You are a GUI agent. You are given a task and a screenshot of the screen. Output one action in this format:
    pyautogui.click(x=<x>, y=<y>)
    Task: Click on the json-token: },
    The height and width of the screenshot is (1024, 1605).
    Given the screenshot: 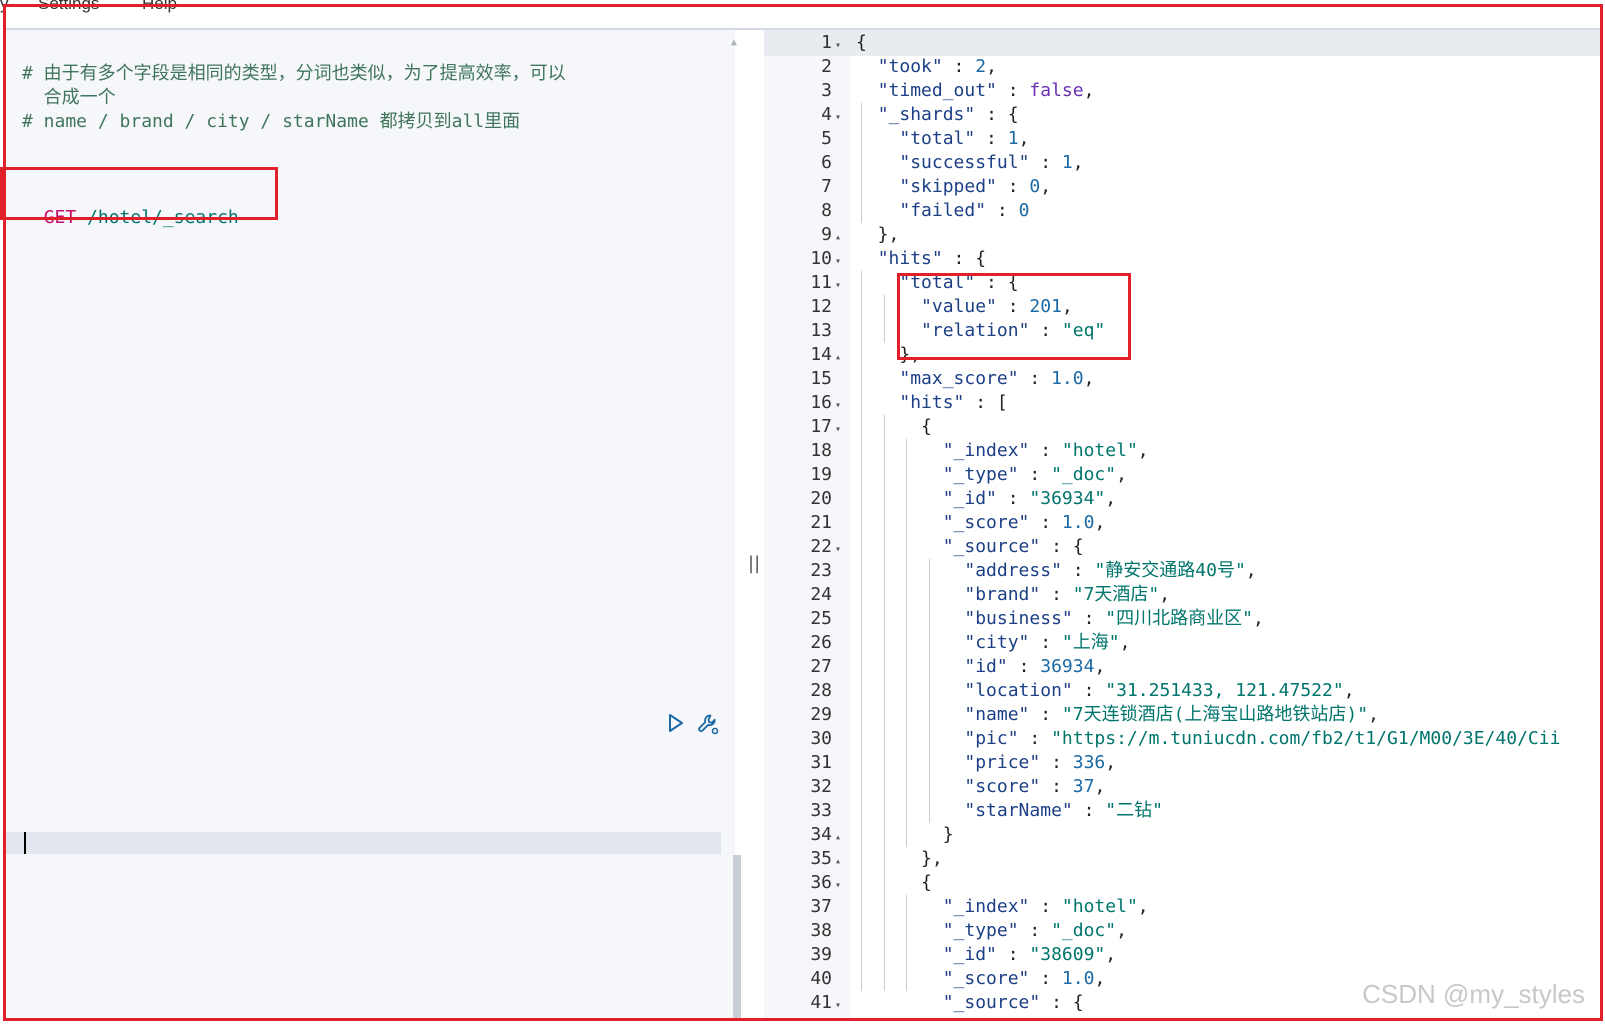 What is the action you would take?
    pyautogui.click(x=899, y=858)
    